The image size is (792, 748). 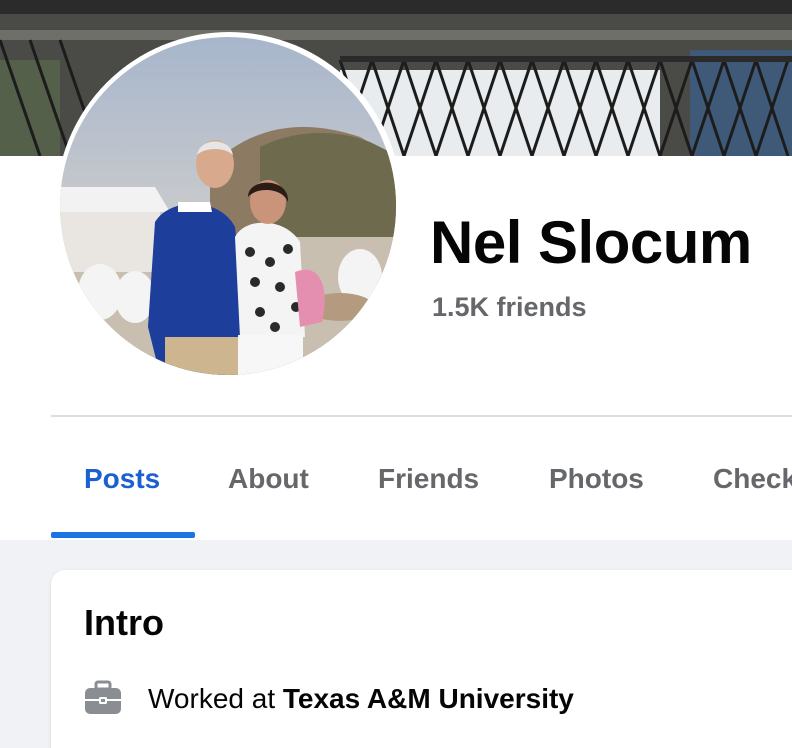 What do you see at coordinates (752, 489) in the screenshot?
I see `tab-check-ins: Check` at bounding box center [752, 489].